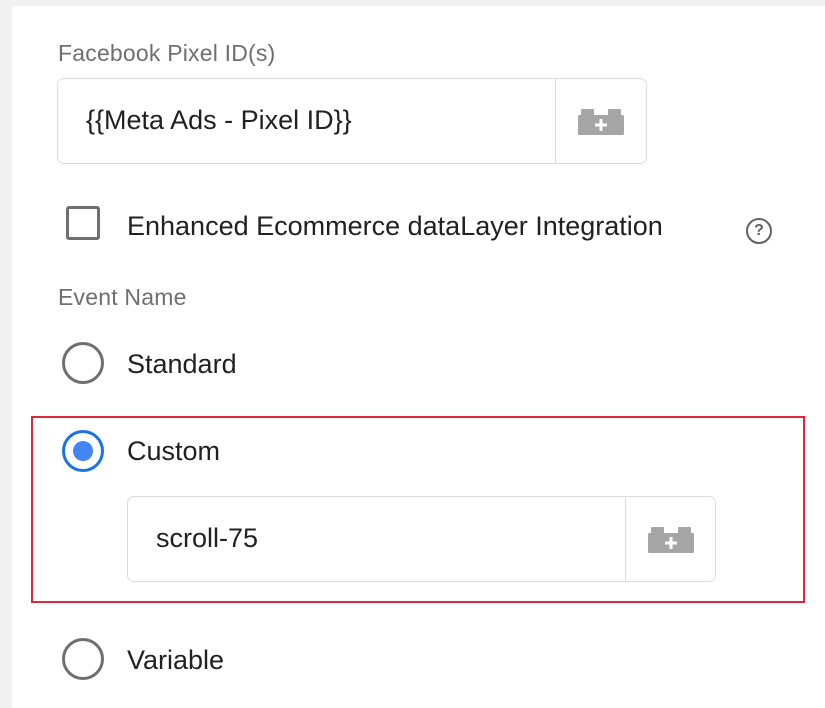  I want to click on radio-custom-dot, so click(83, 451).